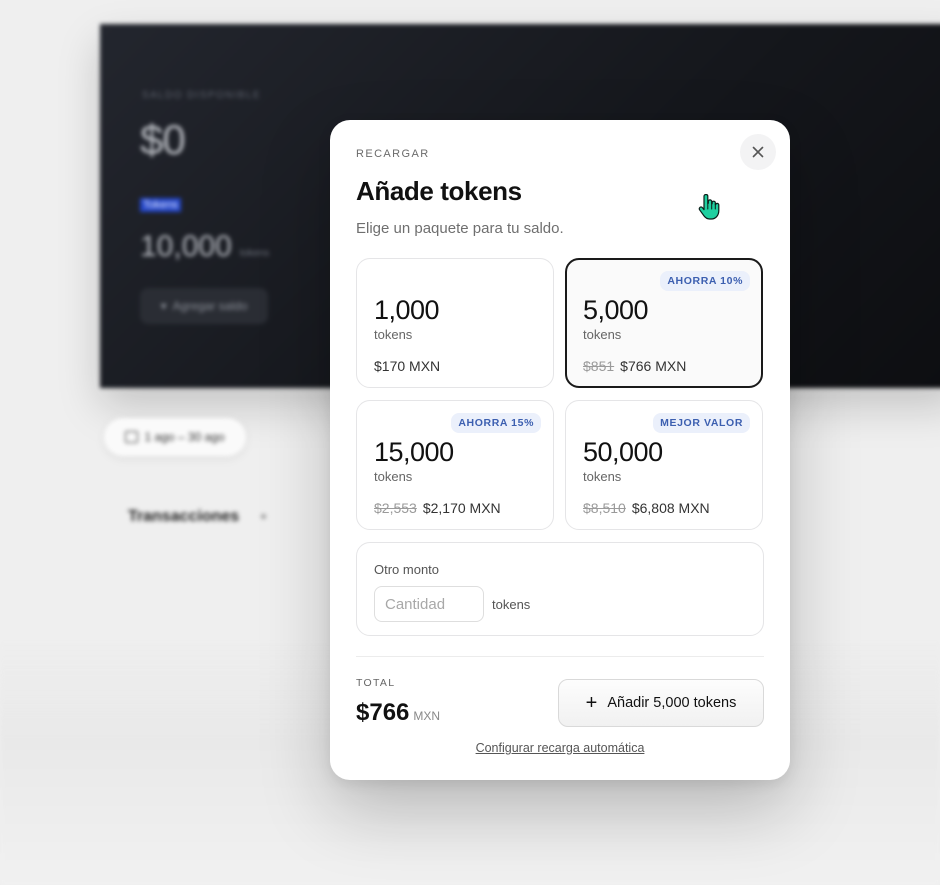  Describe the element at coordinates (670, 508) in the screenshot. I see `package-price: $6,808 MXN` at that location.